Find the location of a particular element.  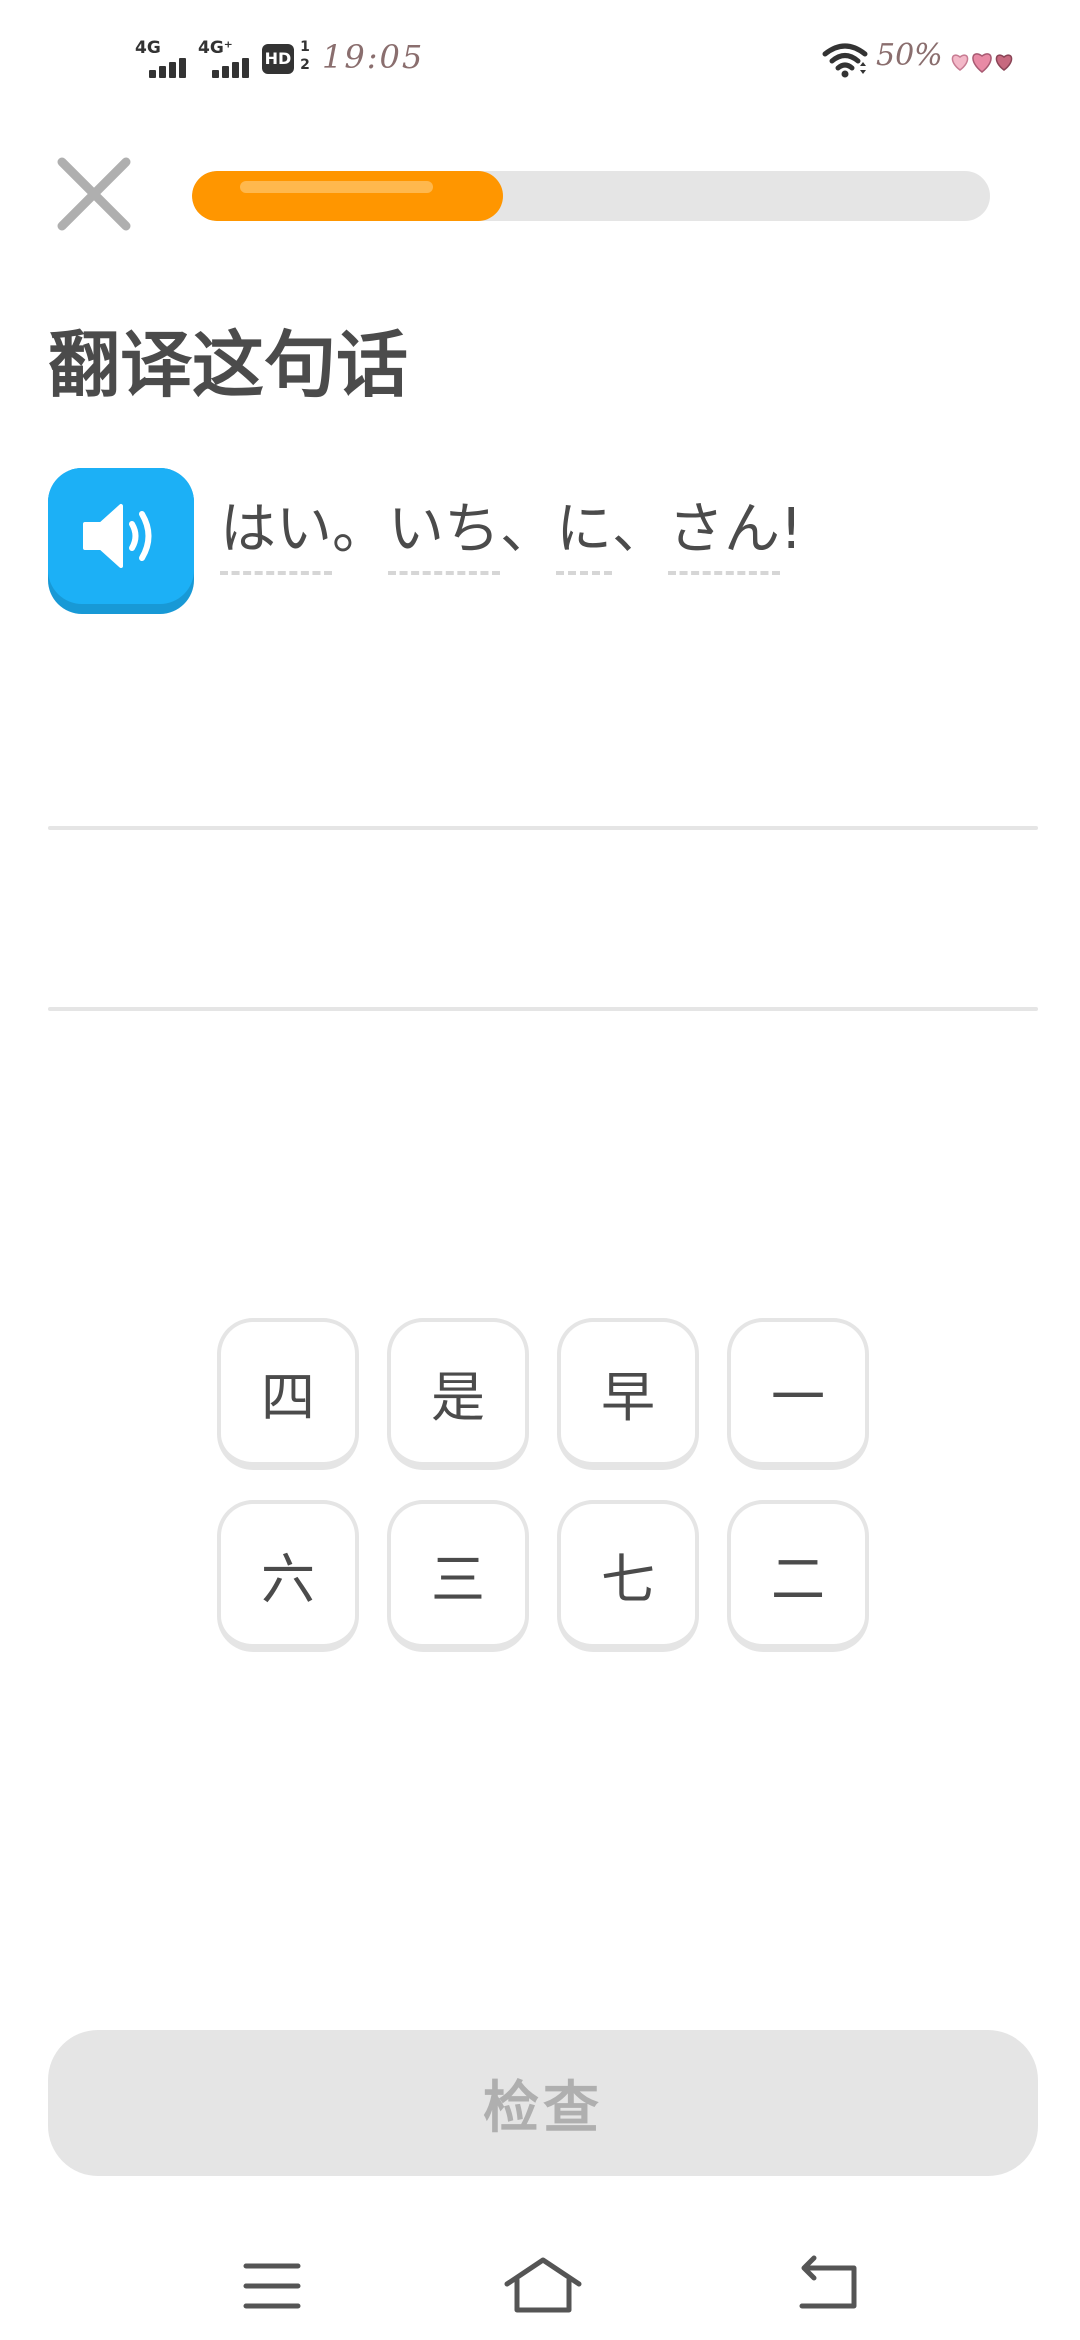

word-tile: 早 is located at coordinates (628, 1394).